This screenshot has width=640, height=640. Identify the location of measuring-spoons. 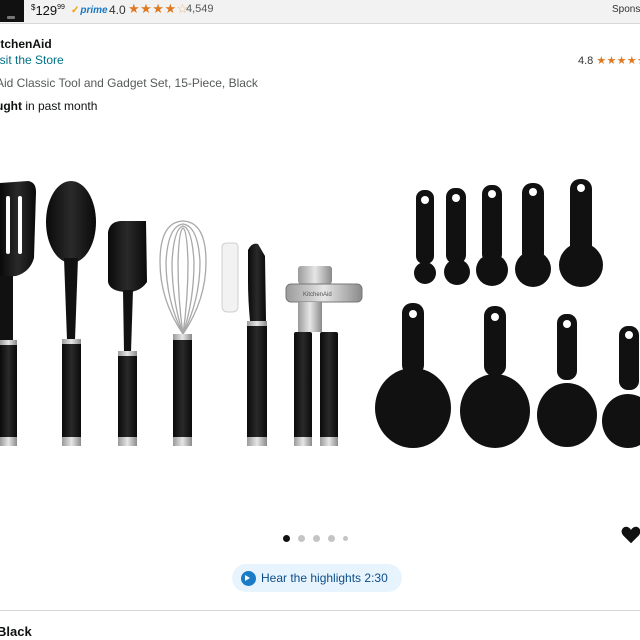
(508, 233).